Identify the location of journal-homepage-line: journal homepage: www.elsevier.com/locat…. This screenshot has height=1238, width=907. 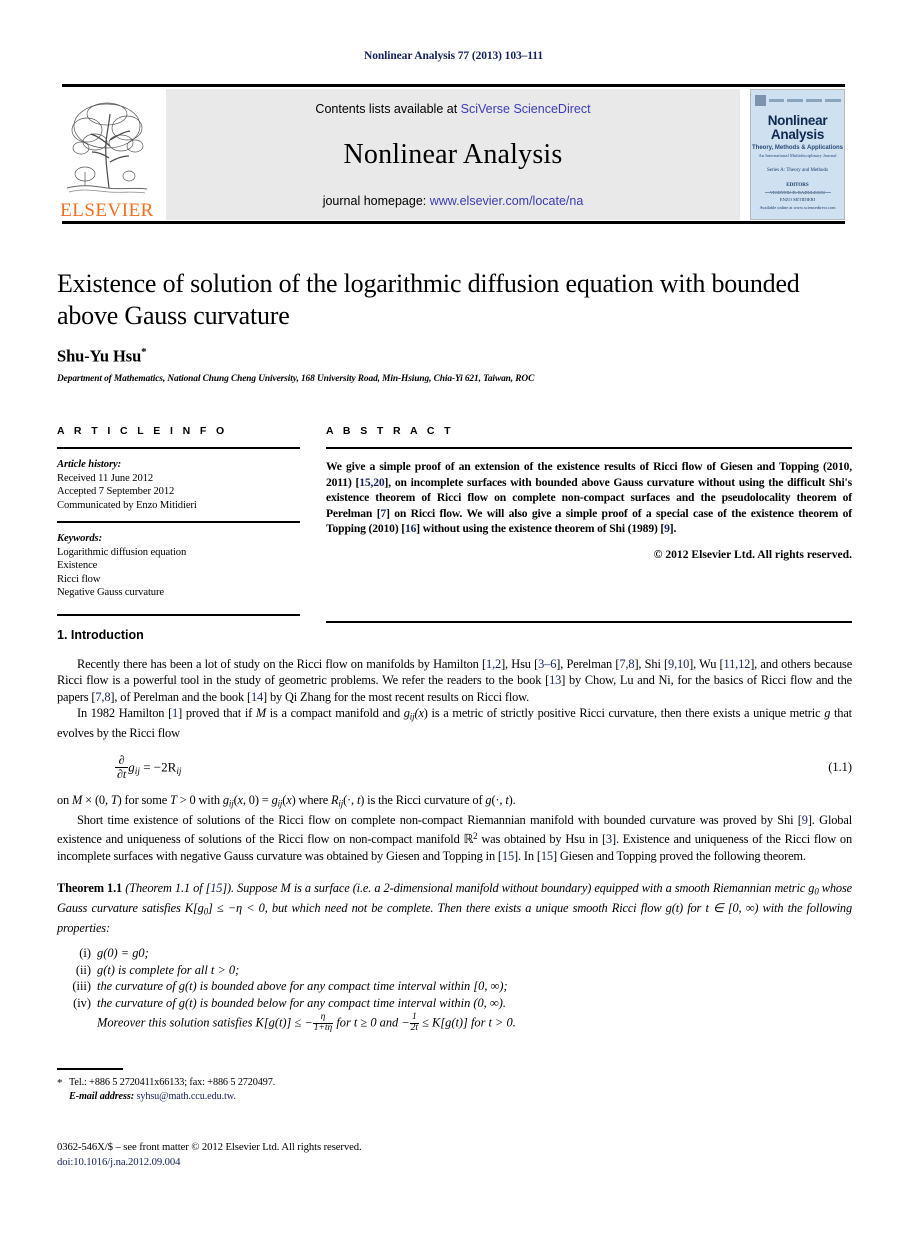
(453, 201).